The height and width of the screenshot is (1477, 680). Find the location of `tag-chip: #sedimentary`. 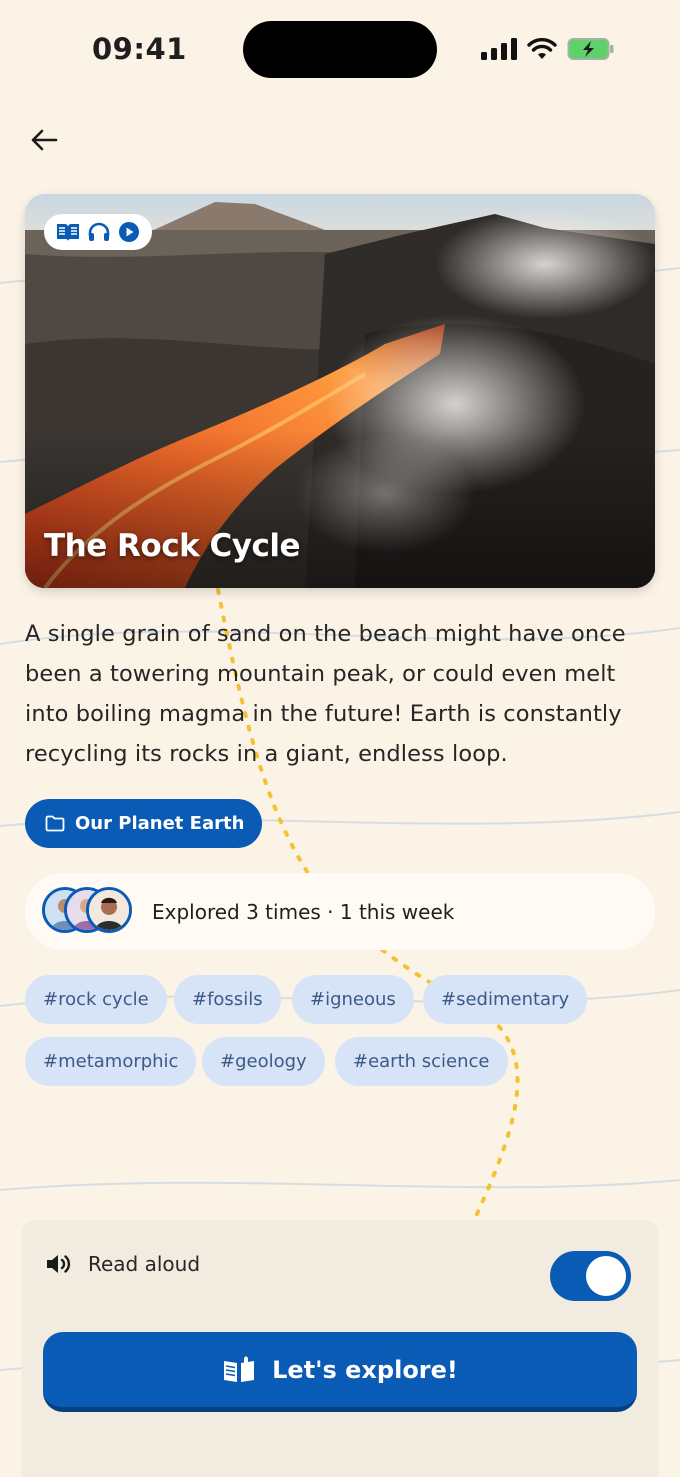

tag-chip: #sedimentary is located at coordinates (505, 999).